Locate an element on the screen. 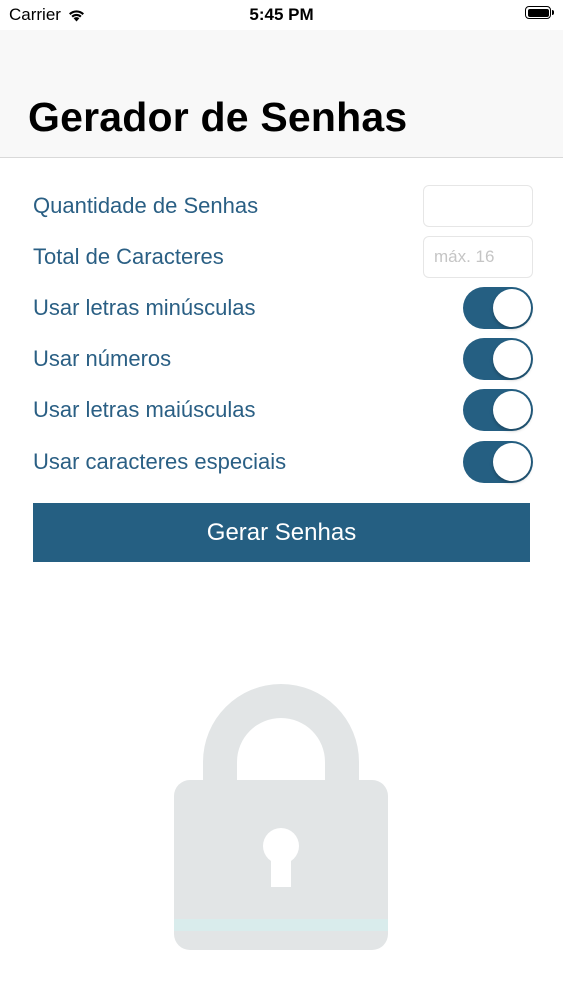 The image size is (563, 1000). numbers-row: Usar números is located at coordinates (283, 359).